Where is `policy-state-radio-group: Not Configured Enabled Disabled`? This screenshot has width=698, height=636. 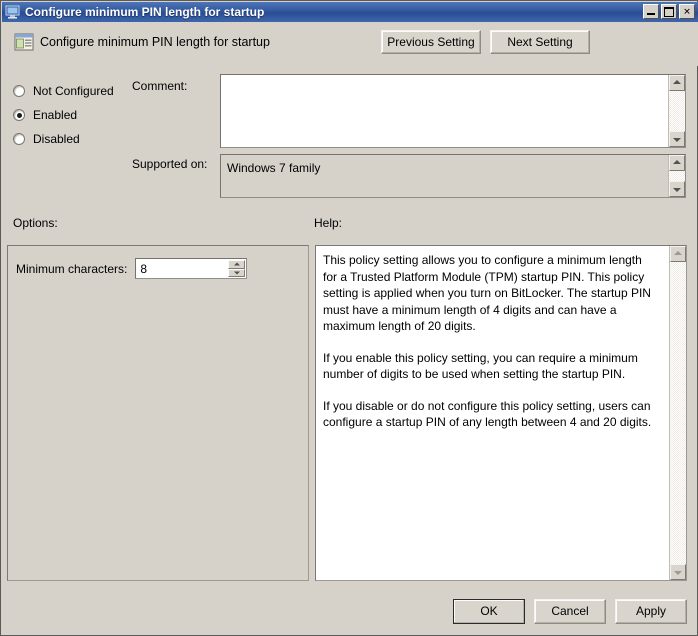
policy-state-radio-group: Not Configured Enabled Disabled is located at coordinates (63, 115).